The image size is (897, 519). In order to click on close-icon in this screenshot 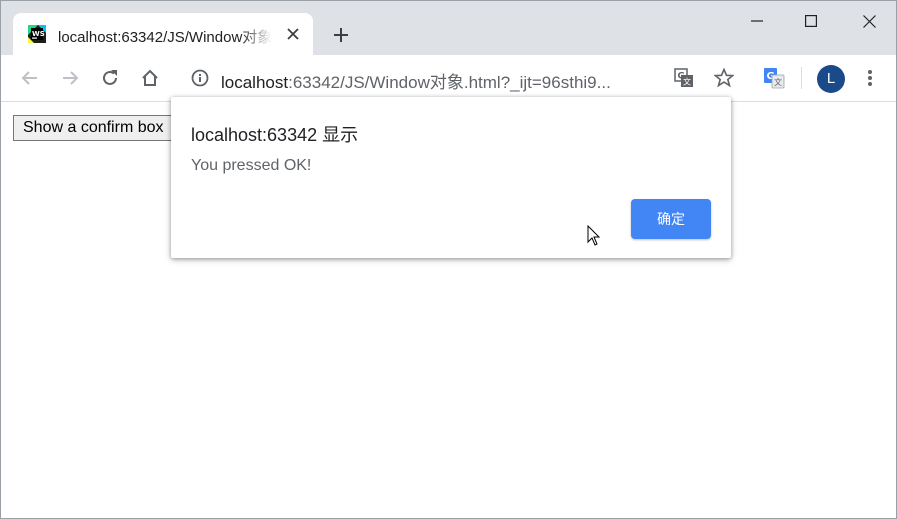, I will do `click(293, 34)`.